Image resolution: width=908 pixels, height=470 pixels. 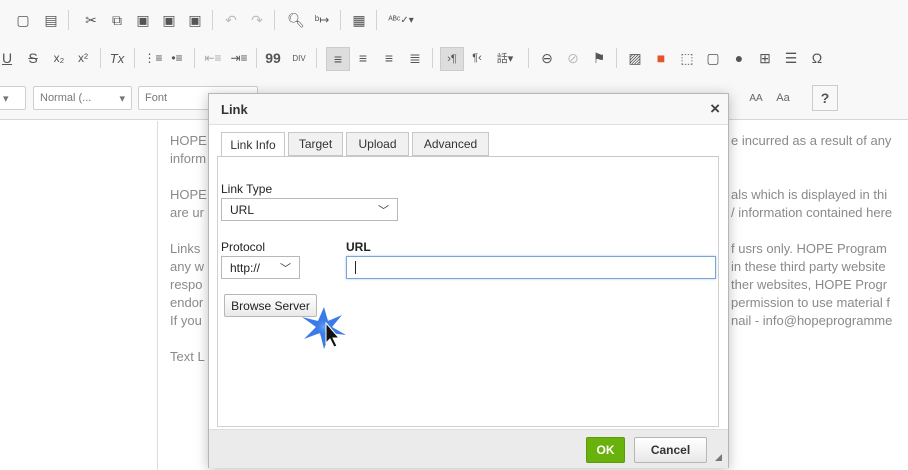 I want to click on align-right-icon: ≡, so click(x=389, y=58).